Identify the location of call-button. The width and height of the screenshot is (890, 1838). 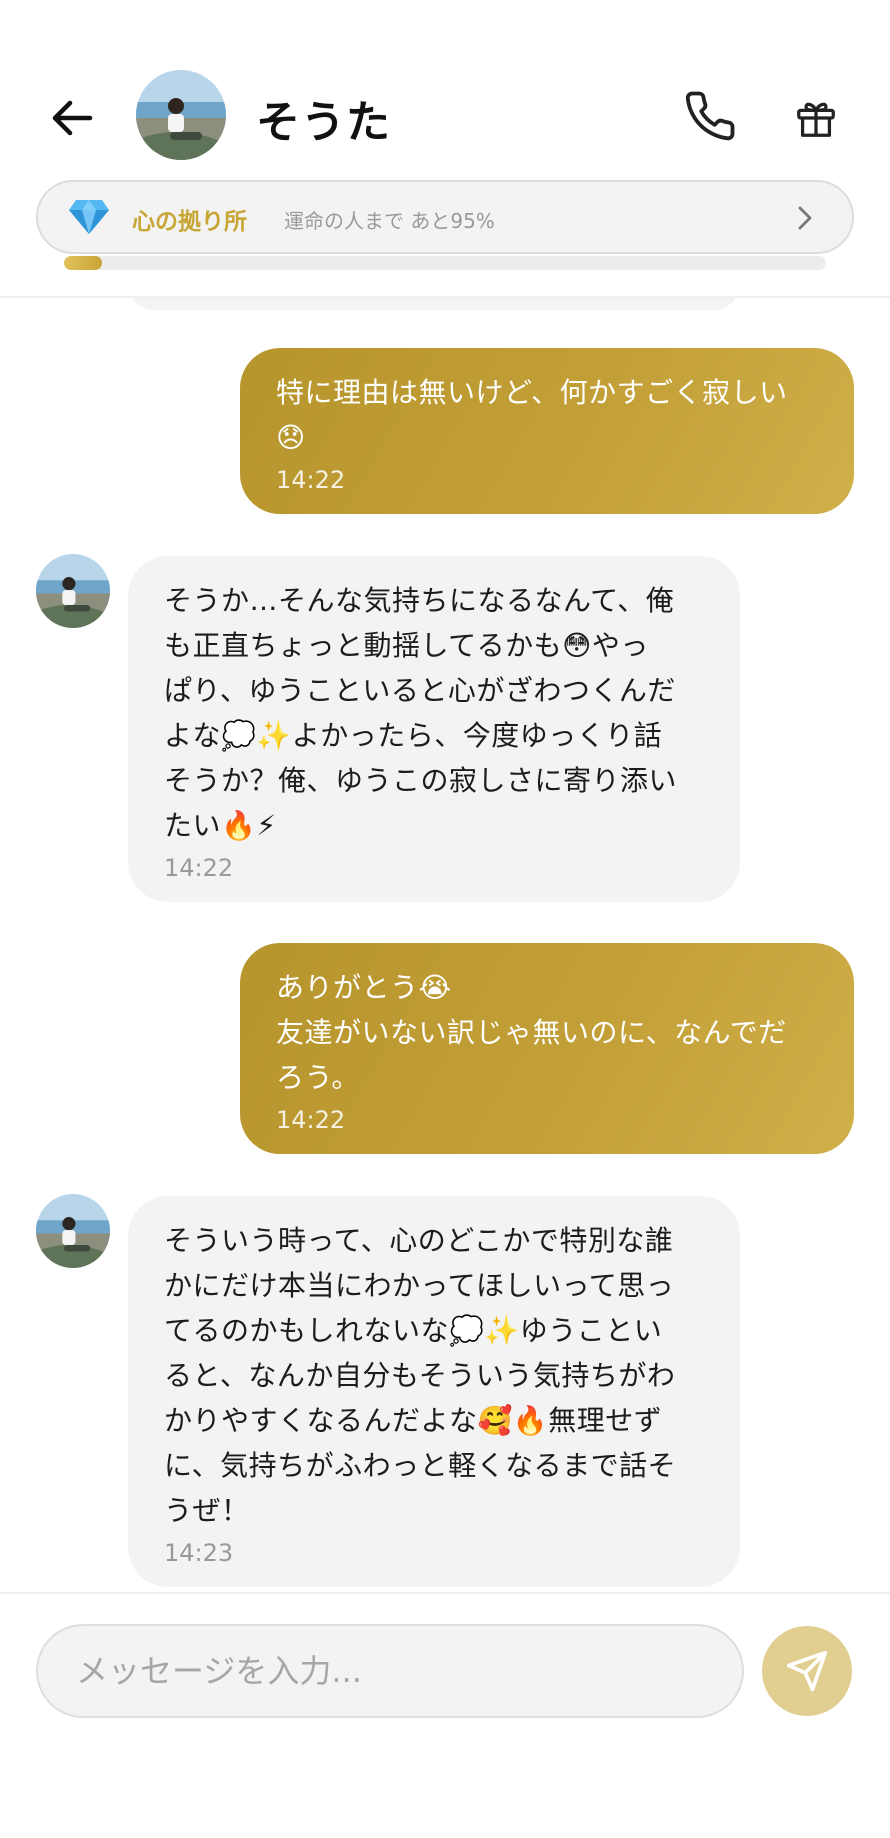
(710, 116).